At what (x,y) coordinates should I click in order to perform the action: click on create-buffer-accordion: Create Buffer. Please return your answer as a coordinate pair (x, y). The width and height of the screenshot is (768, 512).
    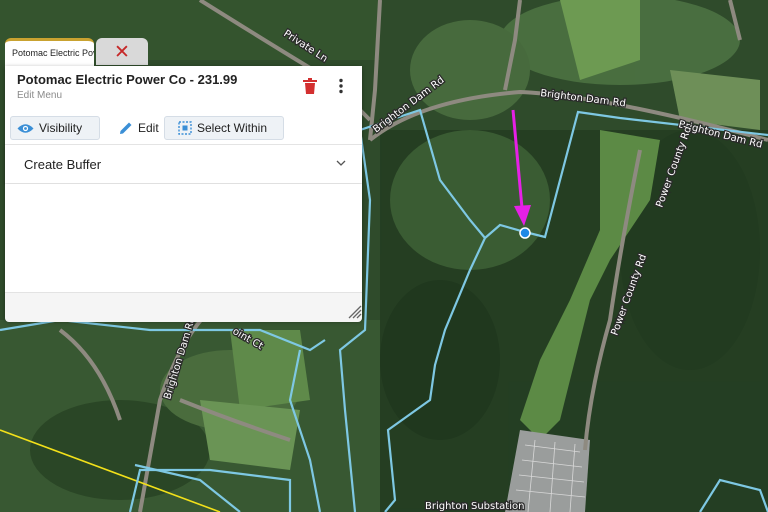
    Looking at the image, I should click on (183, 164).